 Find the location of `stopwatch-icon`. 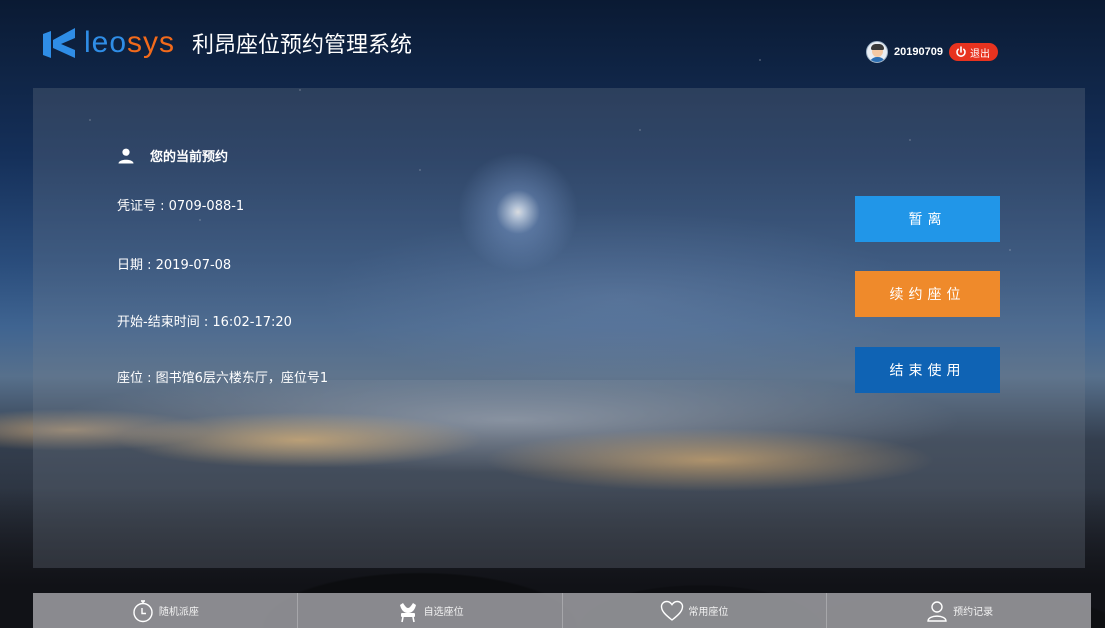

stopwatch-icon is located at coordinates (143, 610).